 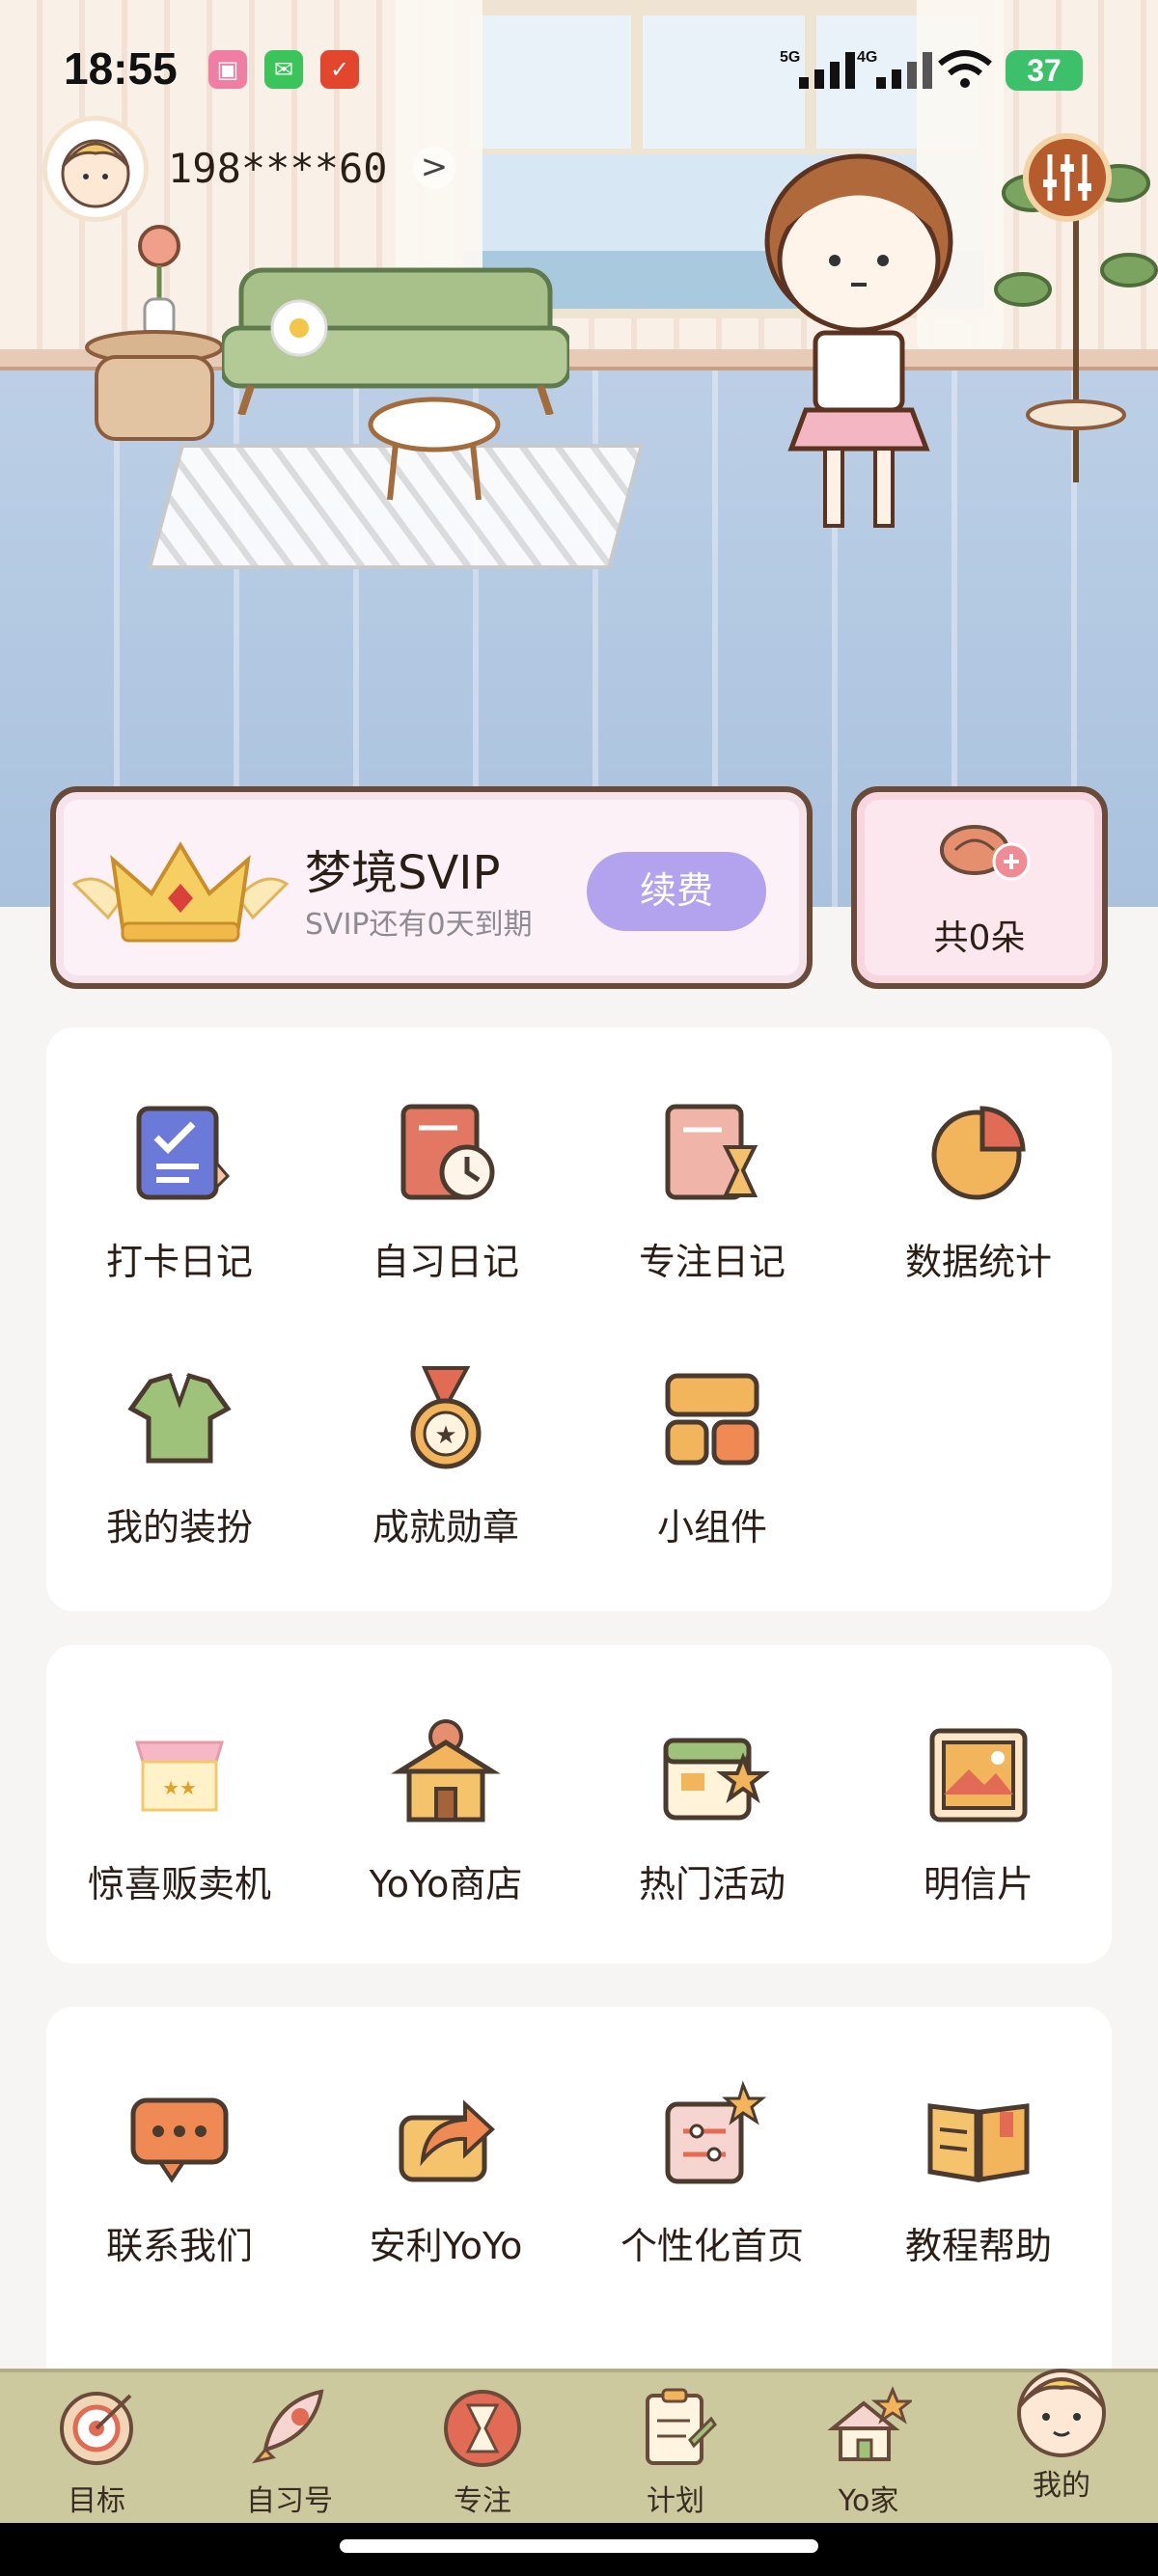 I want to click on vending-machine-icon: ★★, so click(x=179, y=1776).